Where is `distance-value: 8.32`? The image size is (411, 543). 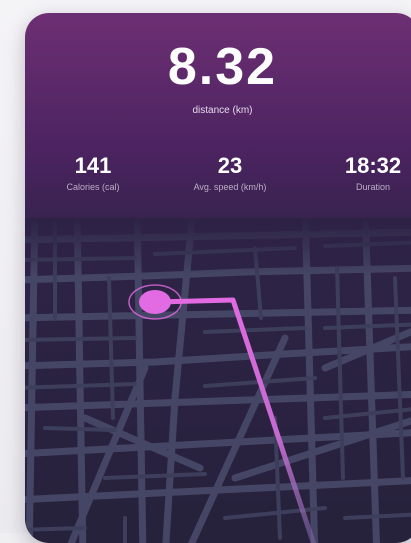 distance-value: 8.32 is located at coordinates (222, 67).